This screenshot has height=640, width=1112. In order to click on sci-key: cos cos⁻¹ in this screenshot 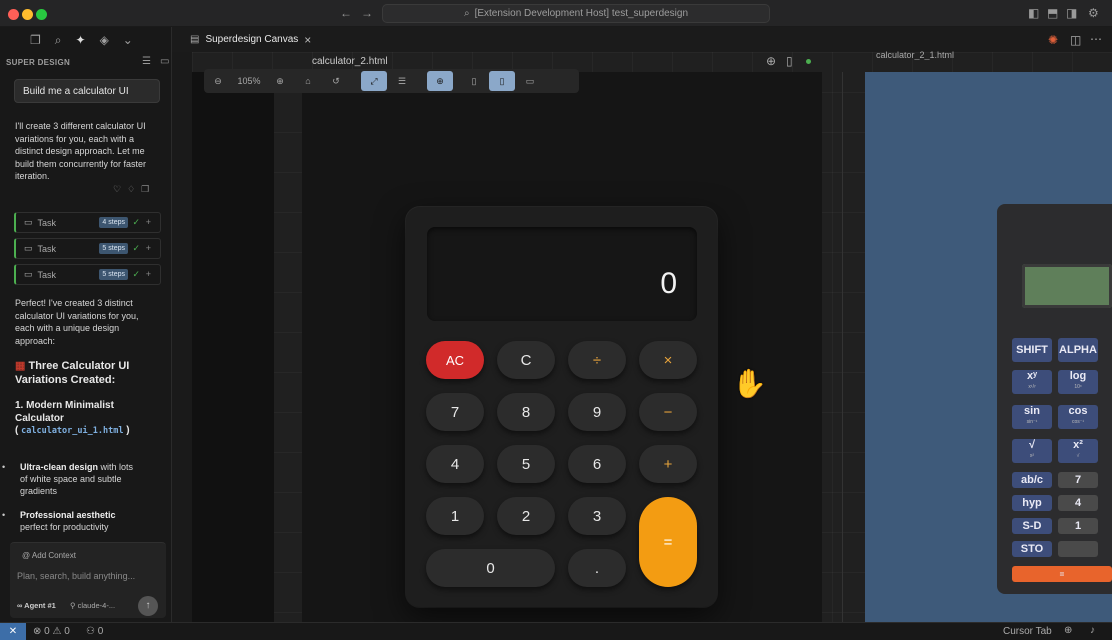, I will do `click(1078, 417)`.